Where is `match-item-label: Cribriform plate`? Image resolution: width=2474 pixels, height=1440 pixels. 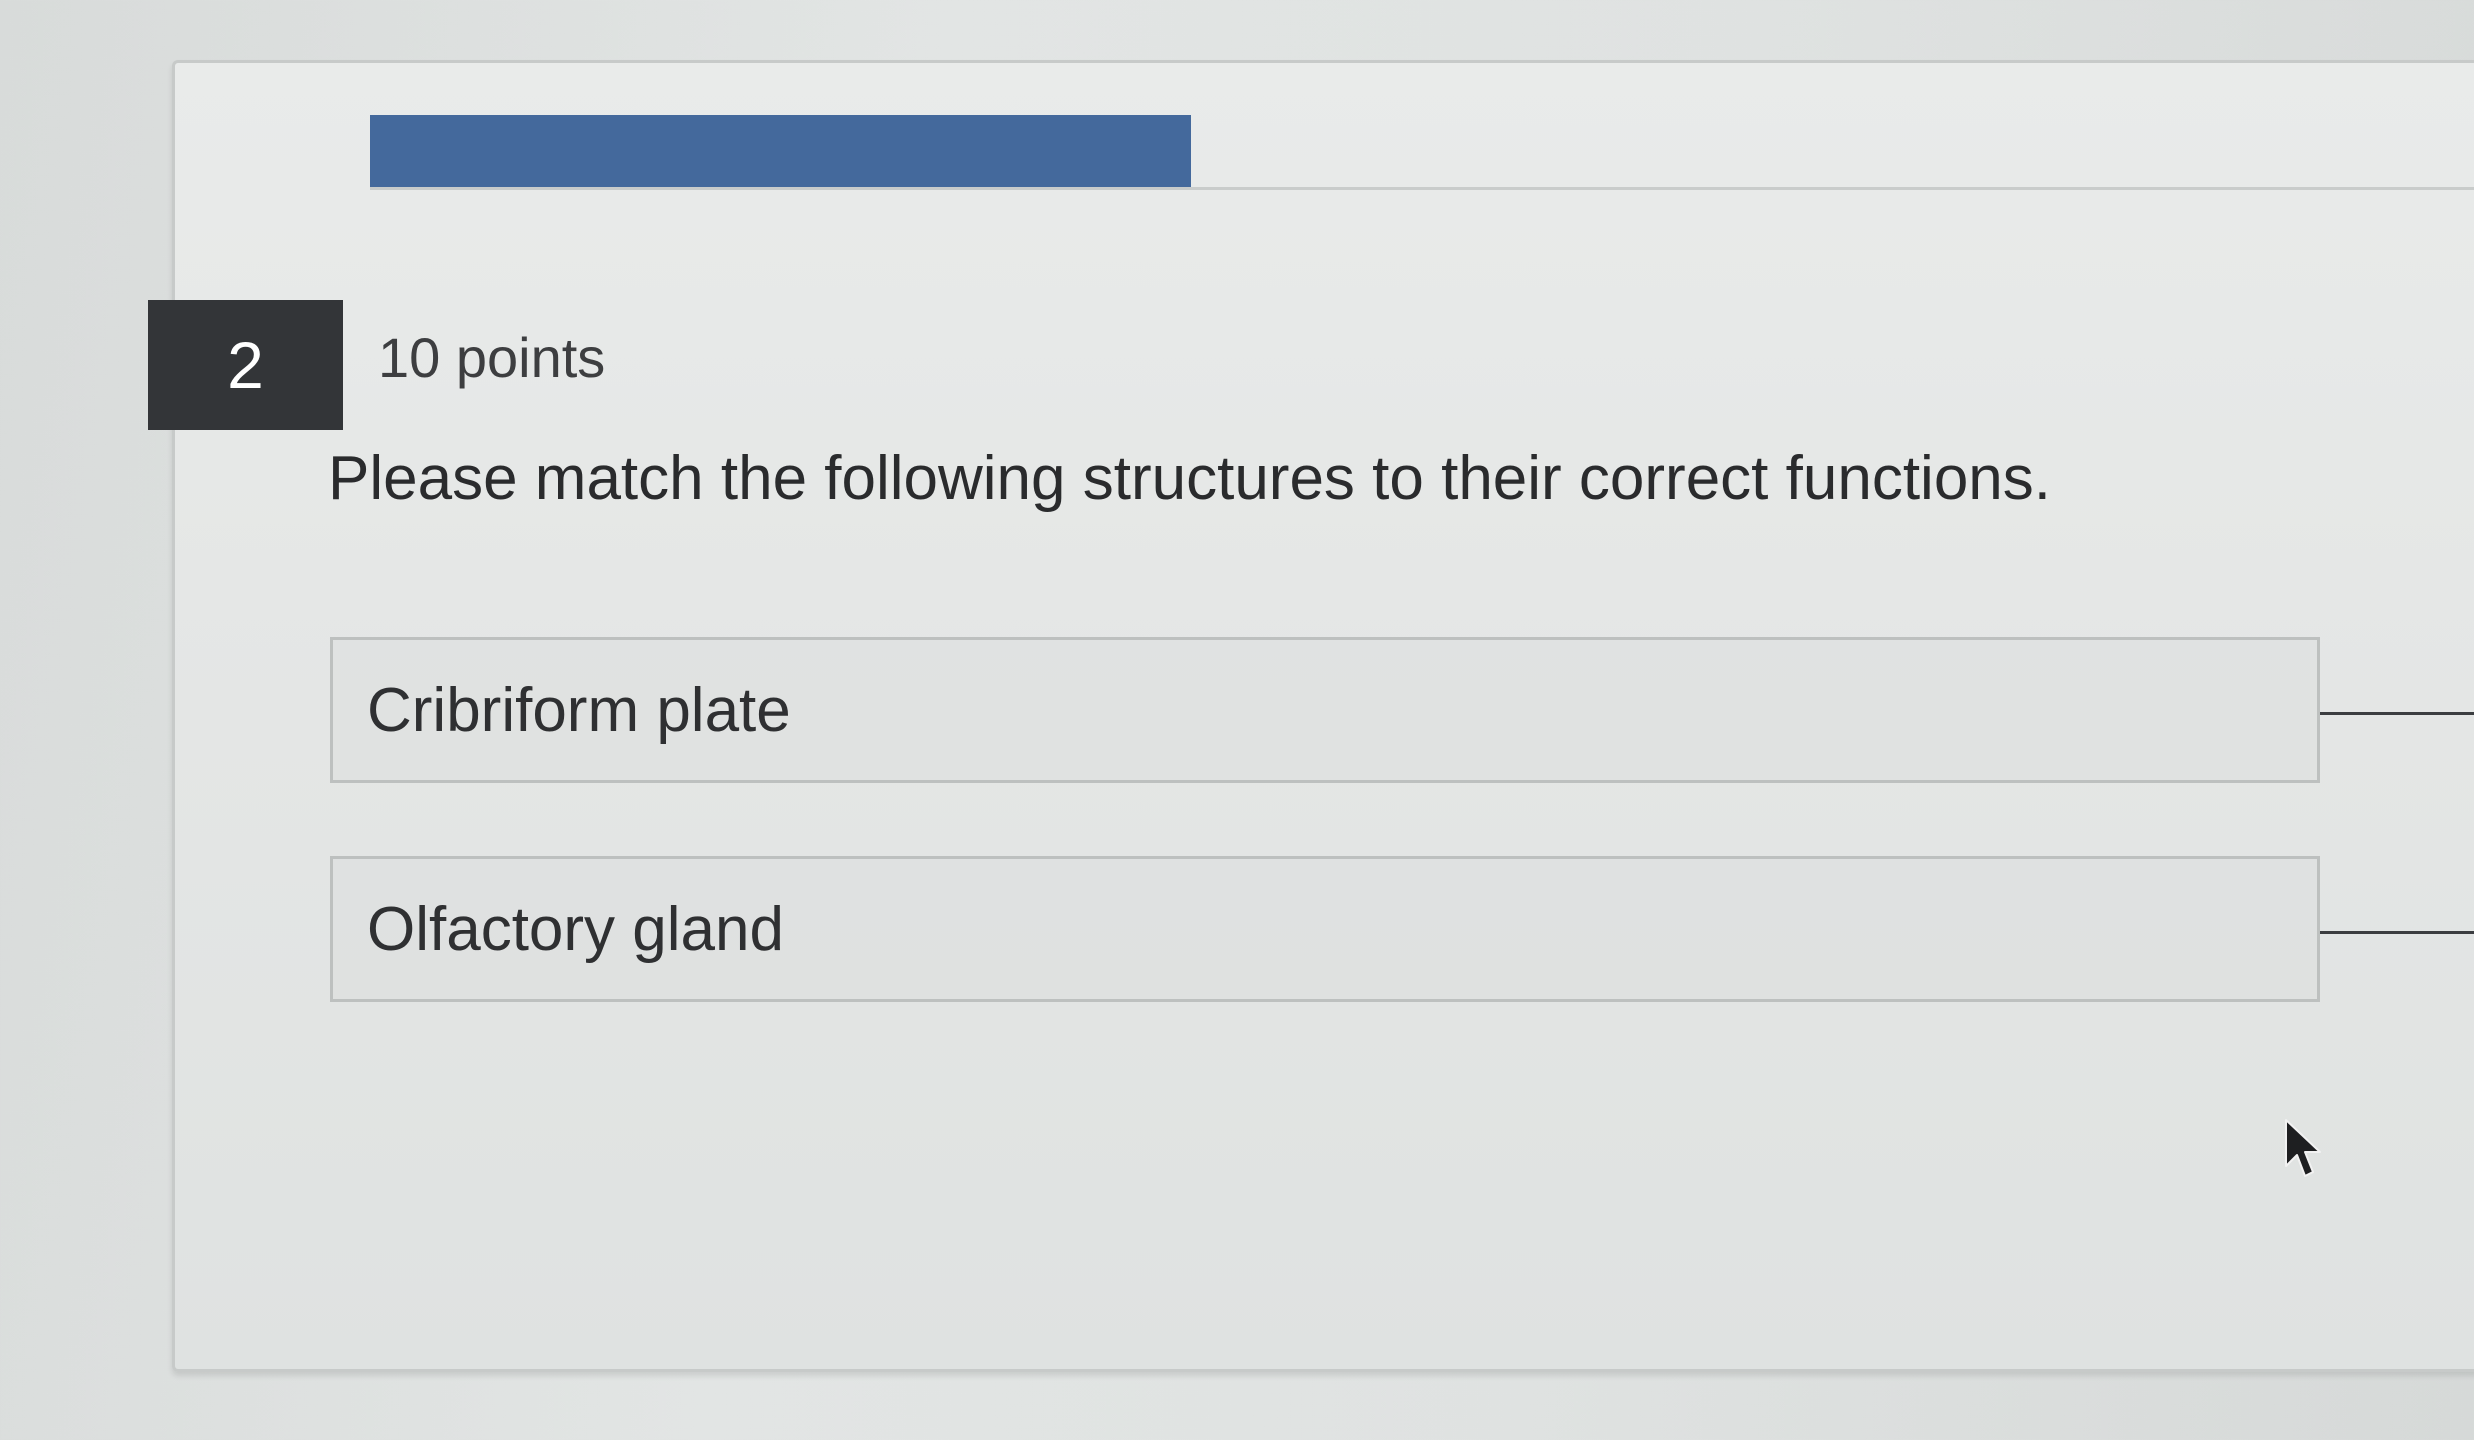 match-item-label: Cribriform plate is located at coordinates (579, 710).